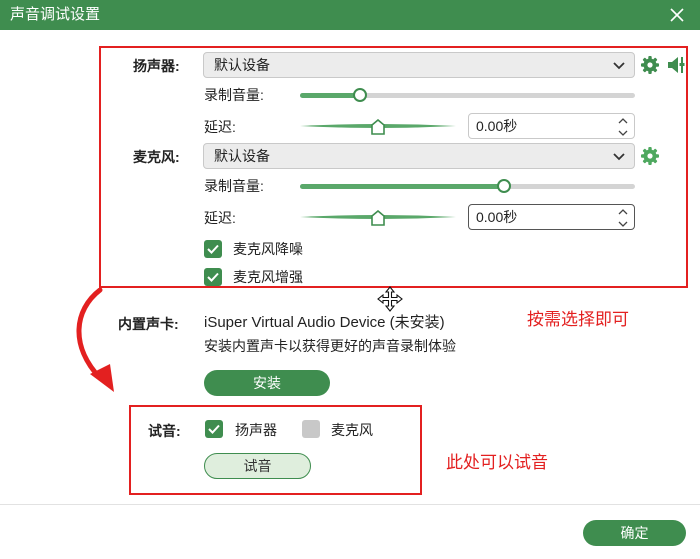  I want to click on microphone-volume-slider, so click(467, 186).